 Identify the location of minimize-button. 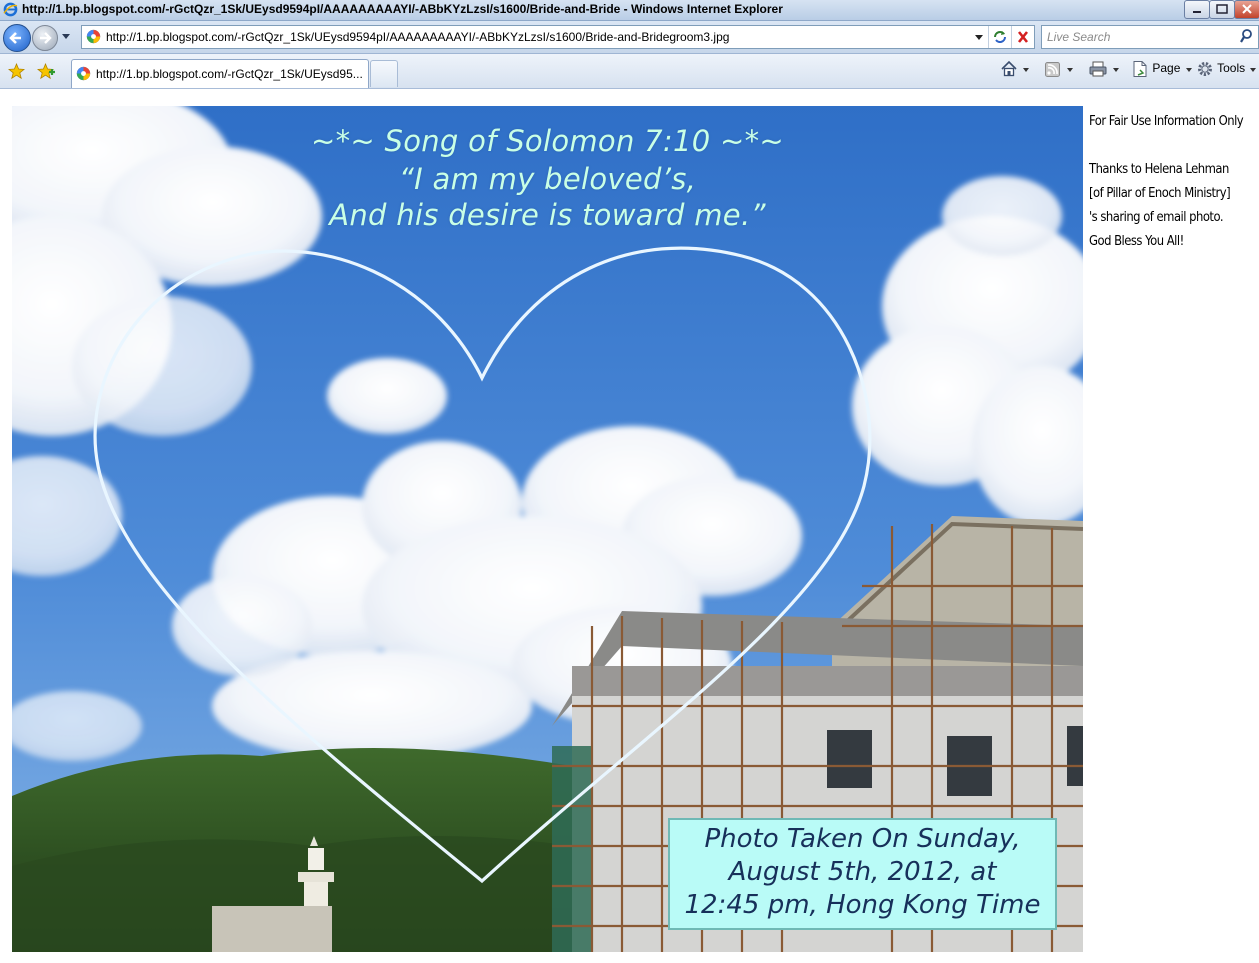
(1197, 9).